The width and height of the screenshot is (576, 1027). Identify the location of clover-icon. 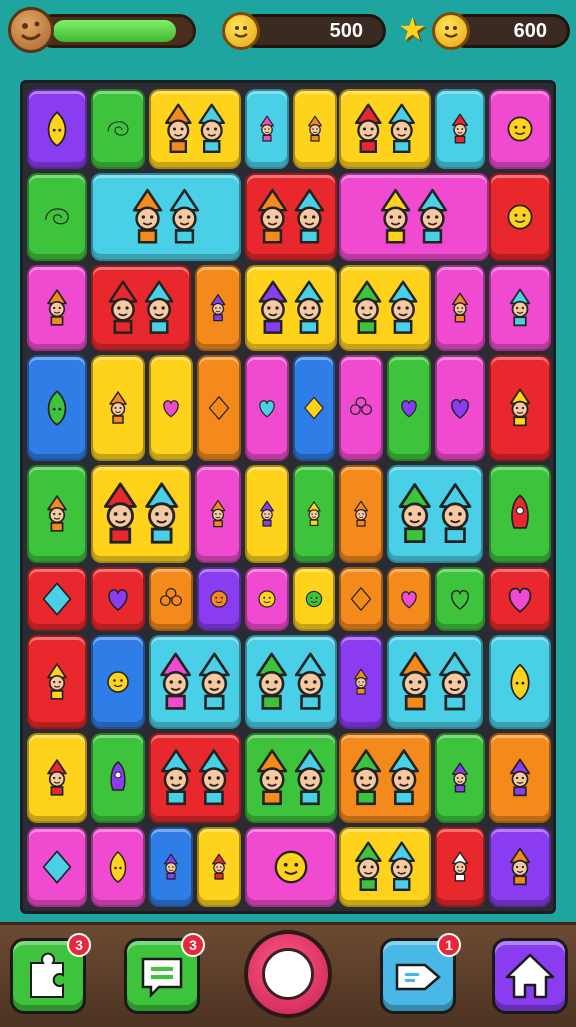
(171, 597).